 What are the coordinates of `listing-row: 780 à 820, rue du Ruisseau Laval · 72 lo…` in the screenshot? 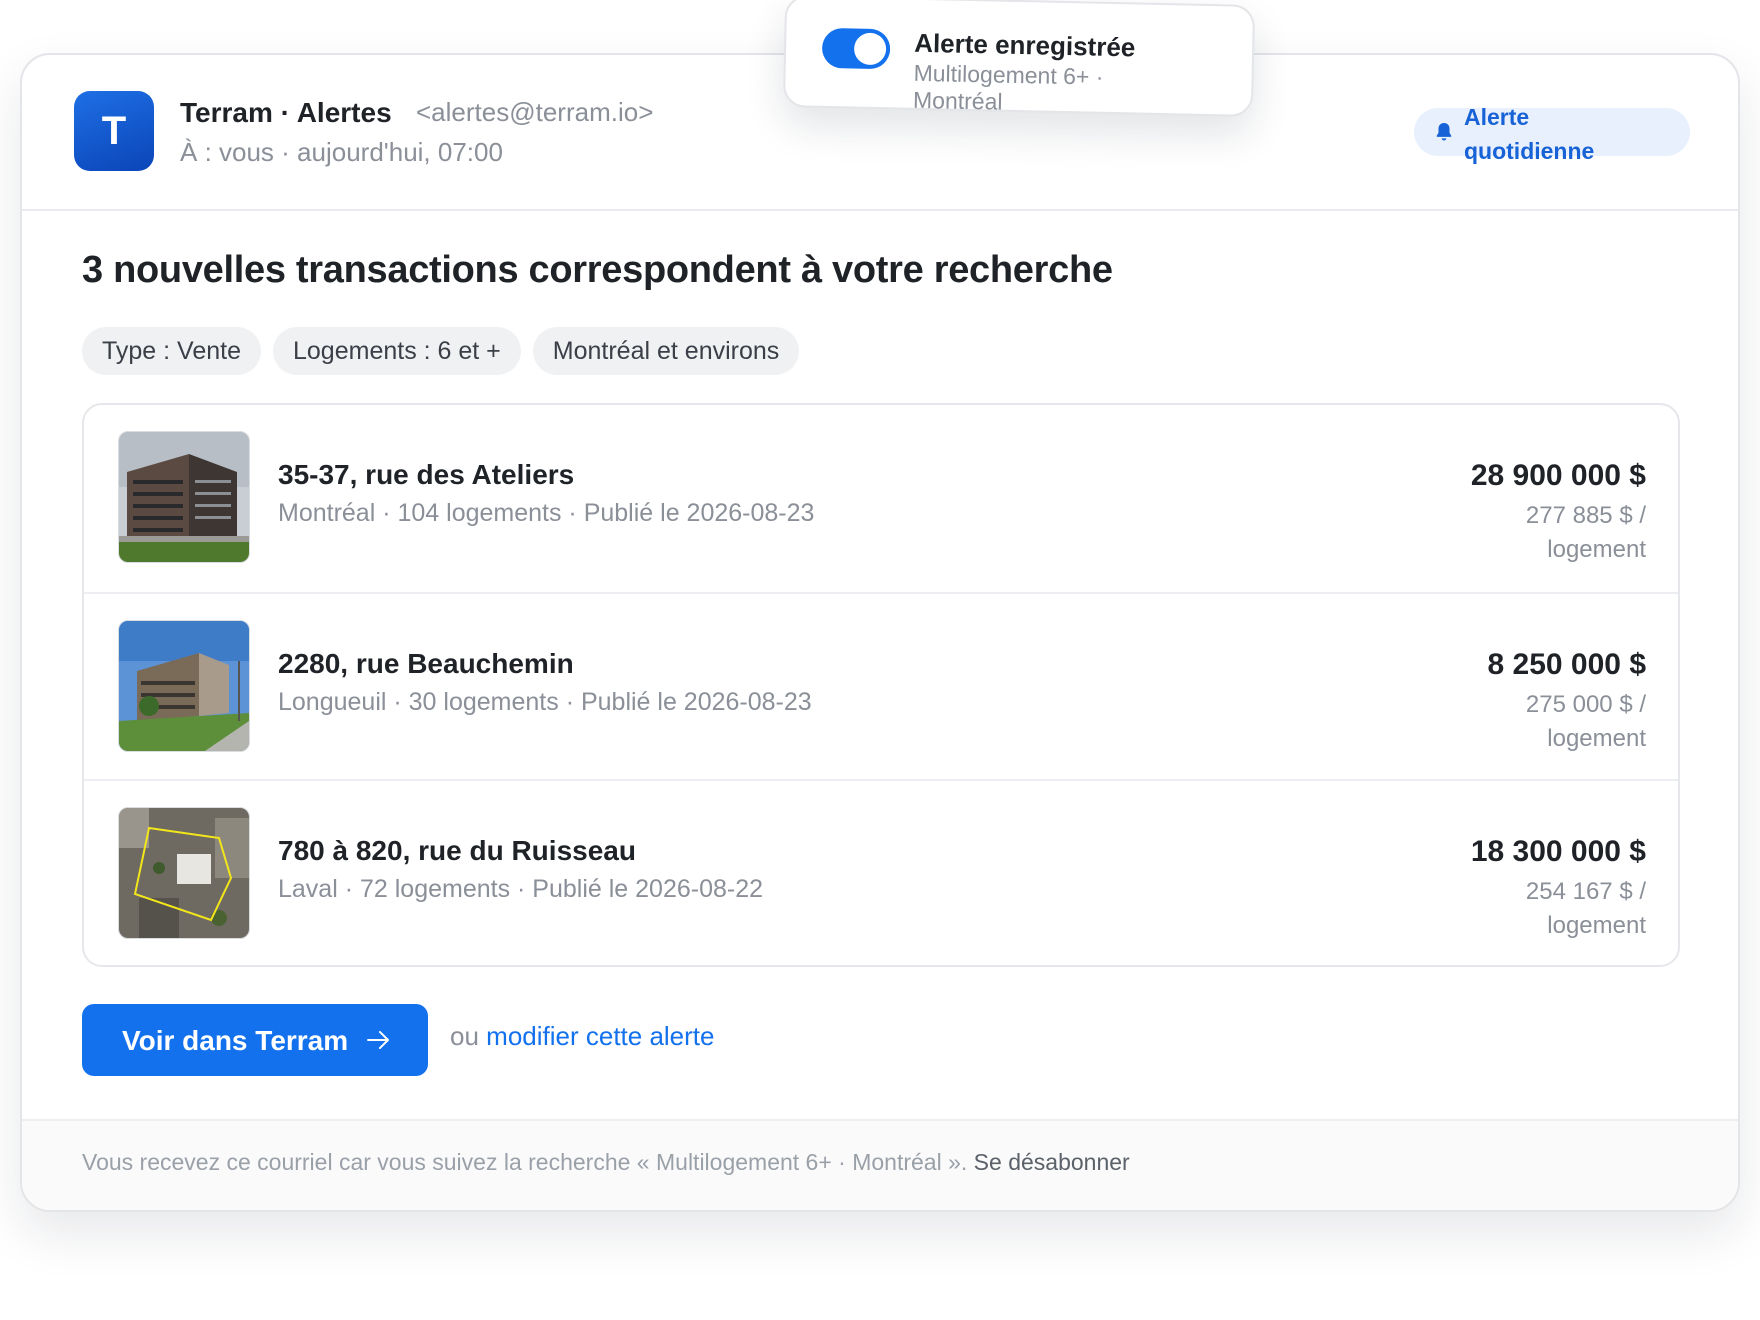 It's located at (881, 872).